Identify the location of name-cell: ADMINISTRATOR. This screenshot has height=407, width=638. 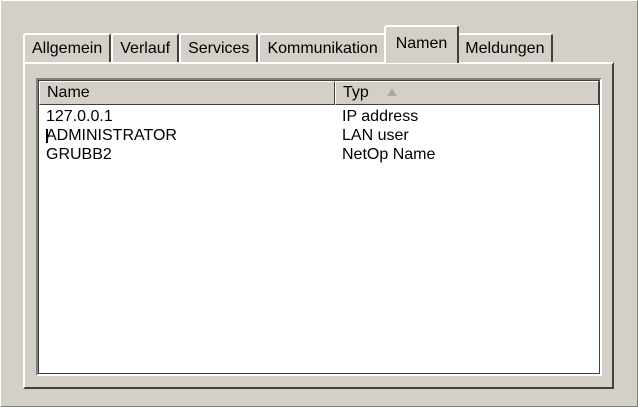
(187, 135).